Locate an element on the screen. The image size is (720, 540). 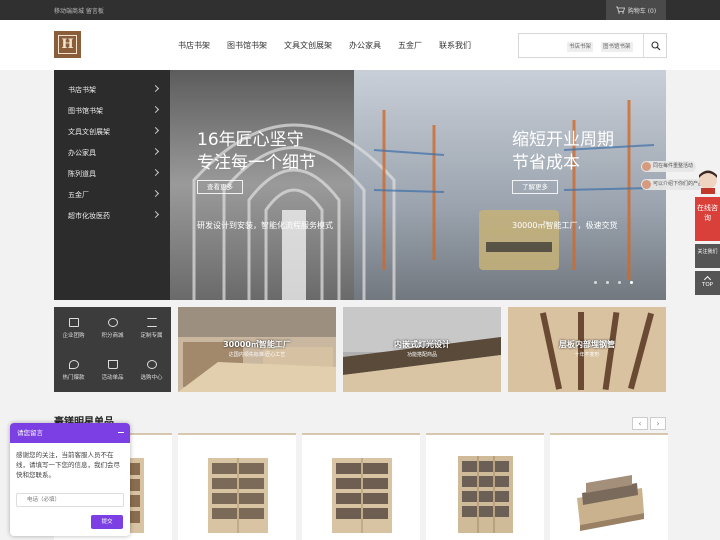
agent-avatar is located at coordinates (707, 181).